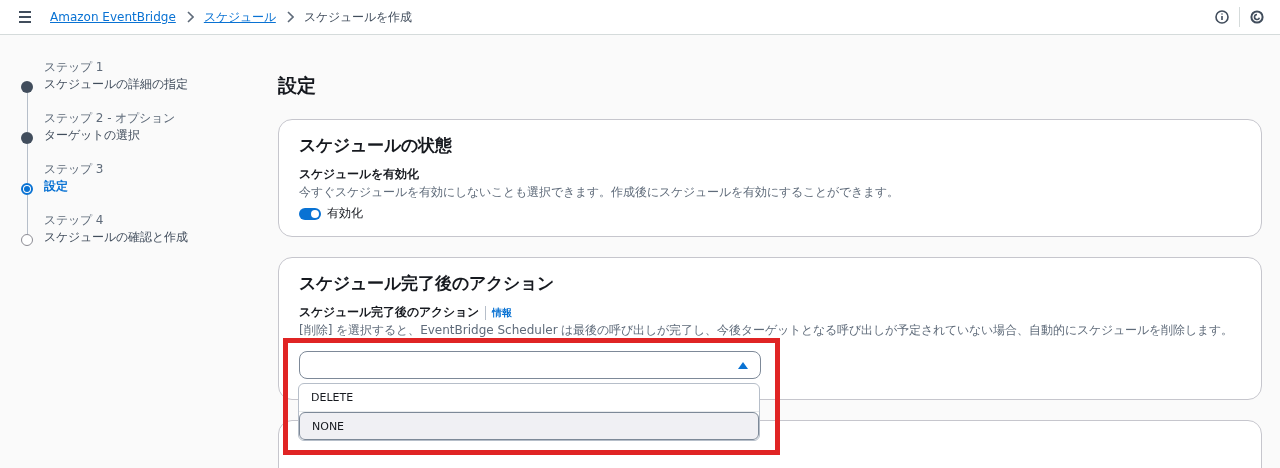  What do you see at coordinates (1222, 17) in the screenshot?
I see `info-icon` at bounding box center [1222, 17].